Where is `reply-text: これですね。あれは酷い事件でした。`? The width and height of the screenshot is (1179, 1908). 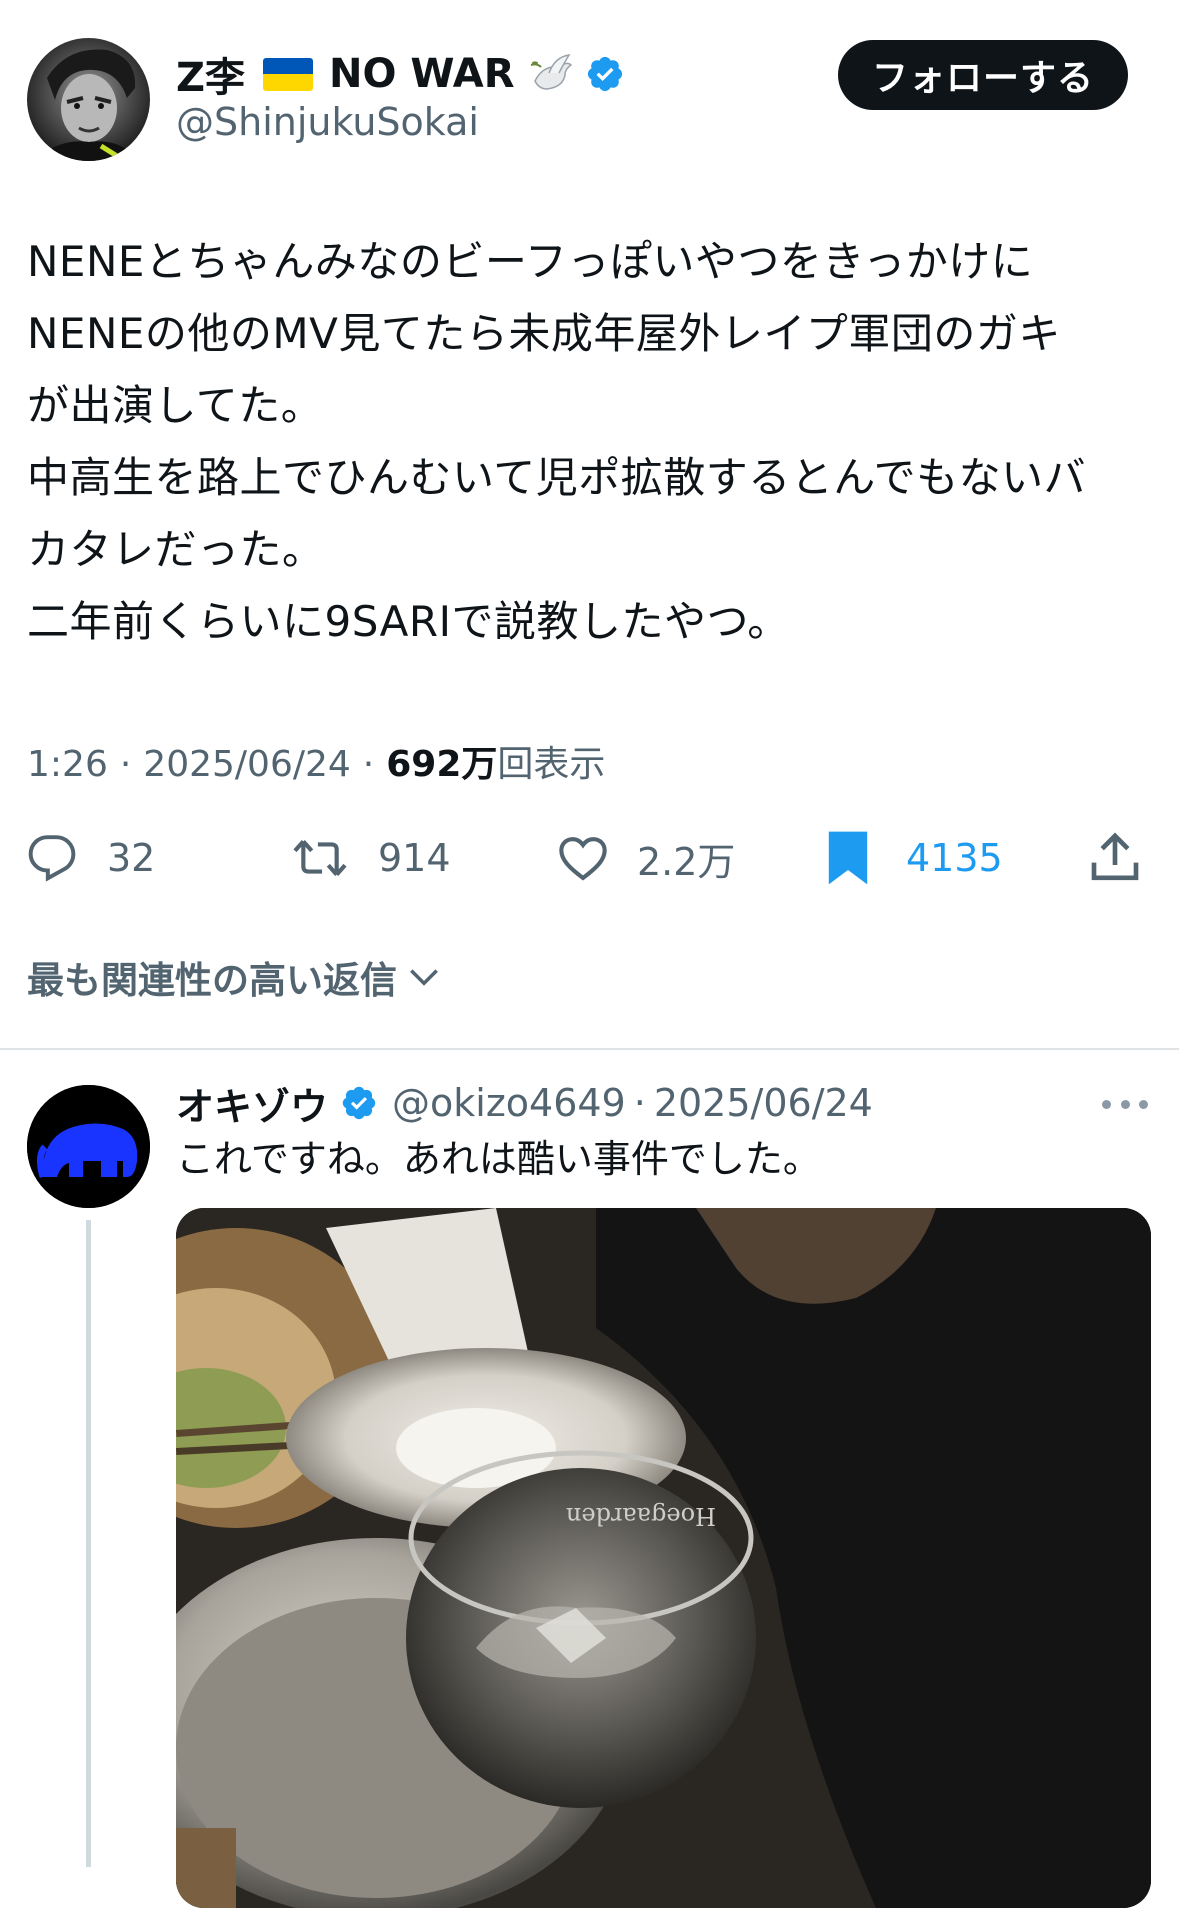 reply-text: これですね。あれは酷い事件でした。 is located at coordinates (498, 1159).